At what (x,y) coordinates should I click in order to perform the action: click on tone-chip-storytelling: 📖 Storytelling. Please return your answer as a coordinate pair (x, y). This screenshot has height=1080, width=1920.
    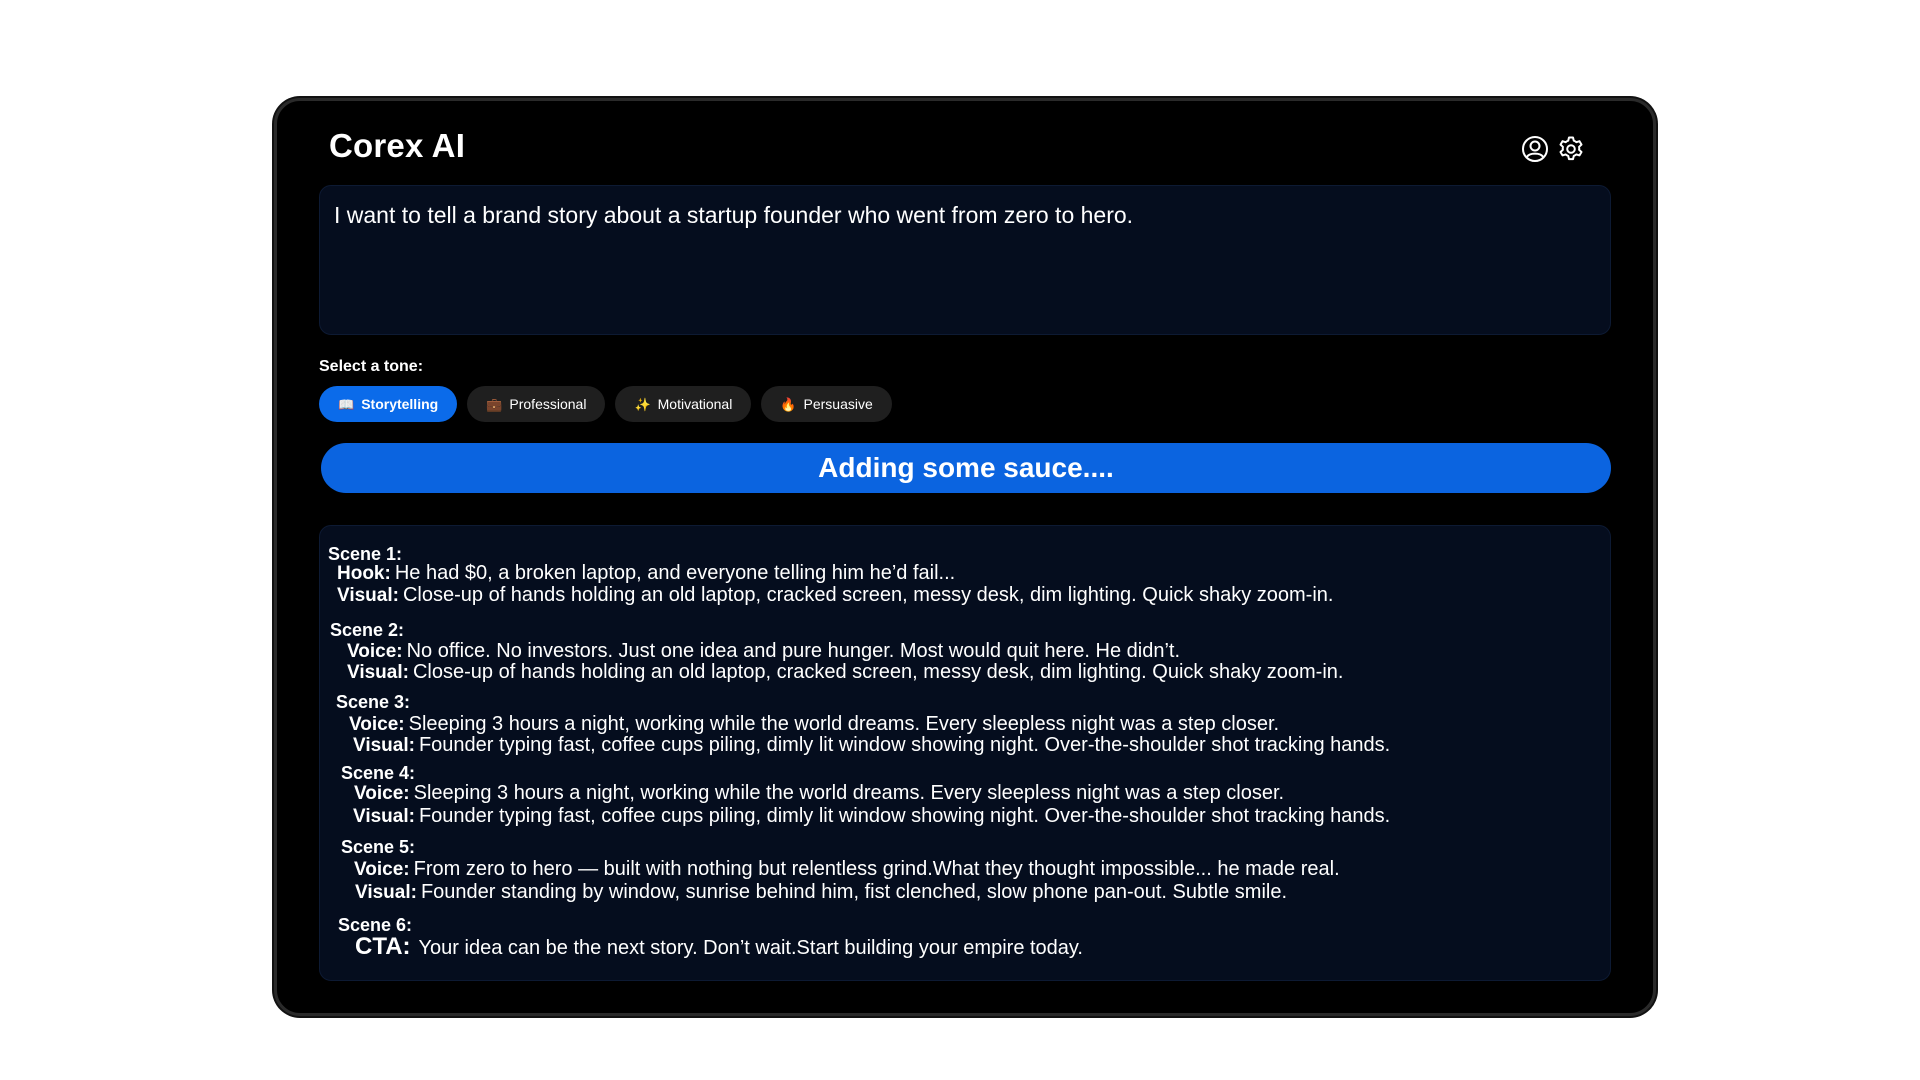
    Looking at the image, I should click on (388, 404).